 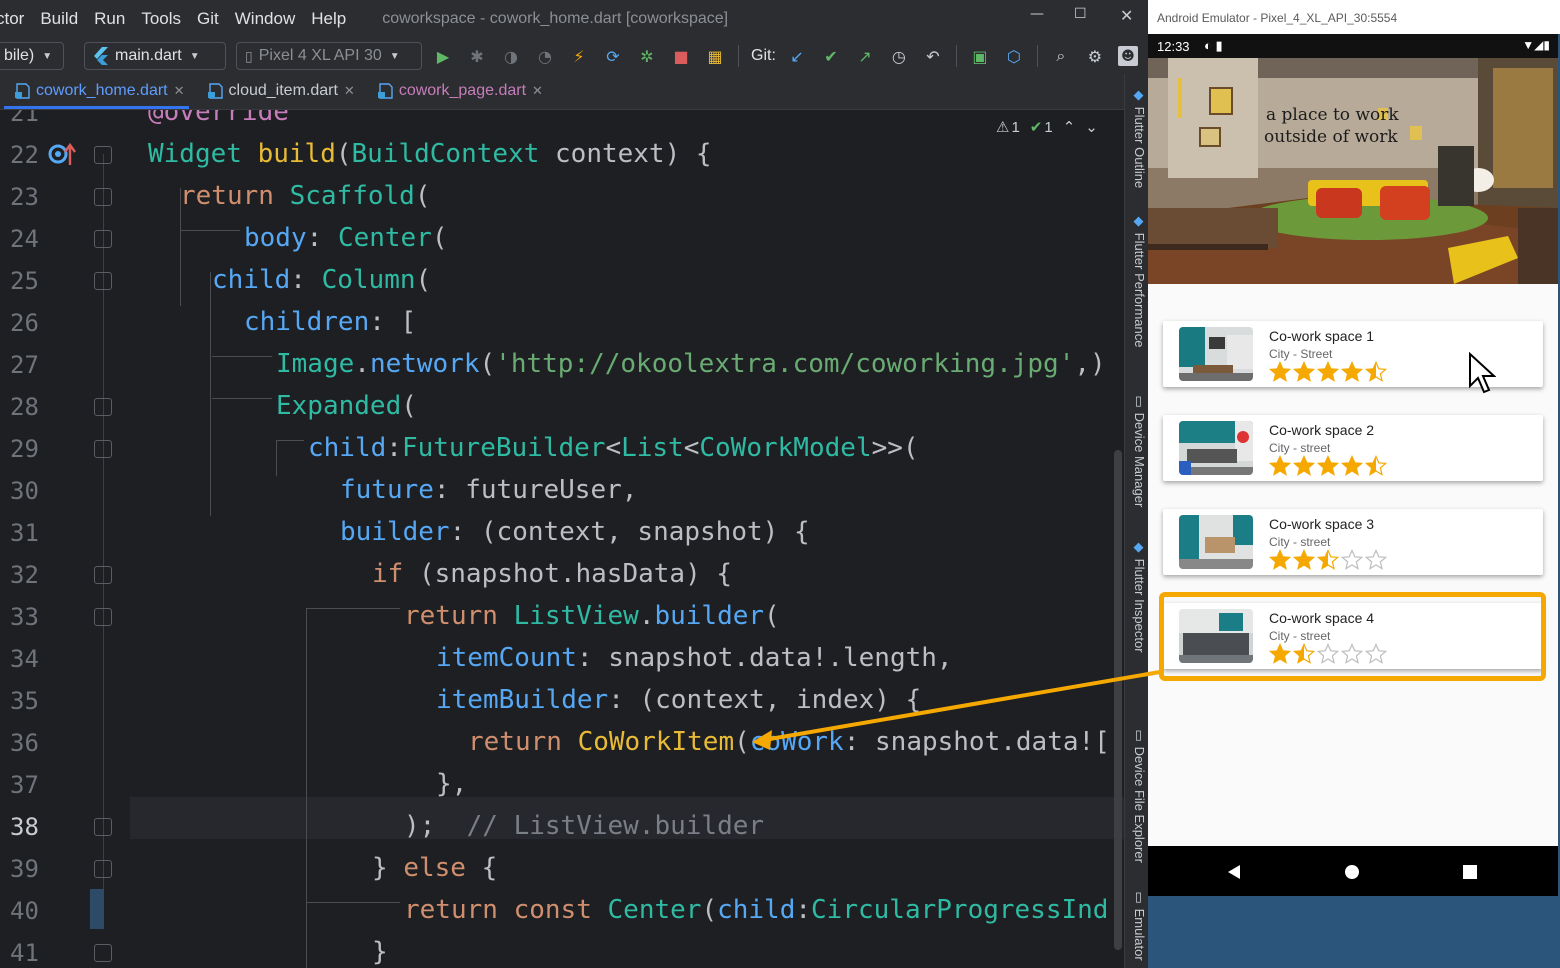 I want to click on code-line: child:FutureBuilder<List<CoWorkModel>>(, so click(x=613, y=448).